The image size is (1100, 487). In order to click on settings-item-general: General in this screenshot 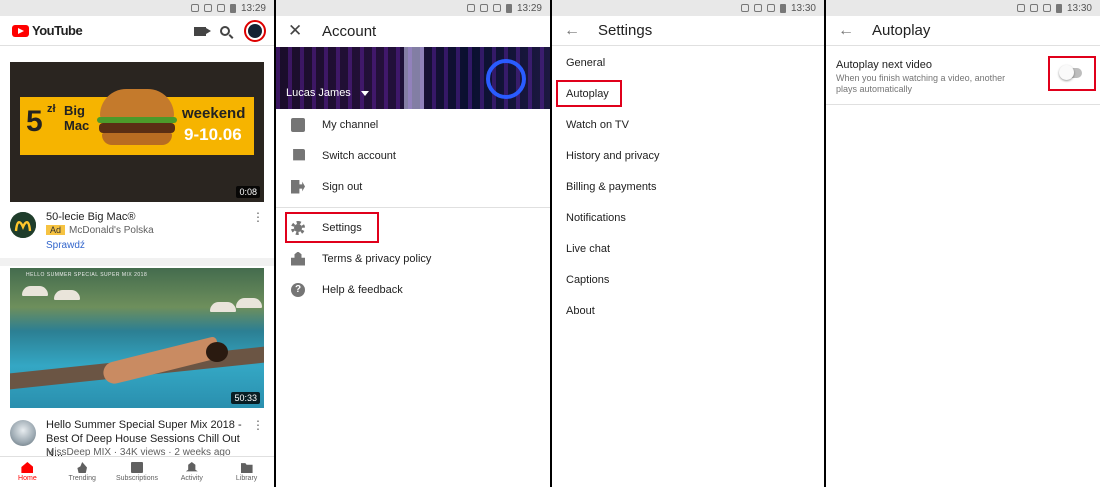, I will do `click(585, 63)`.